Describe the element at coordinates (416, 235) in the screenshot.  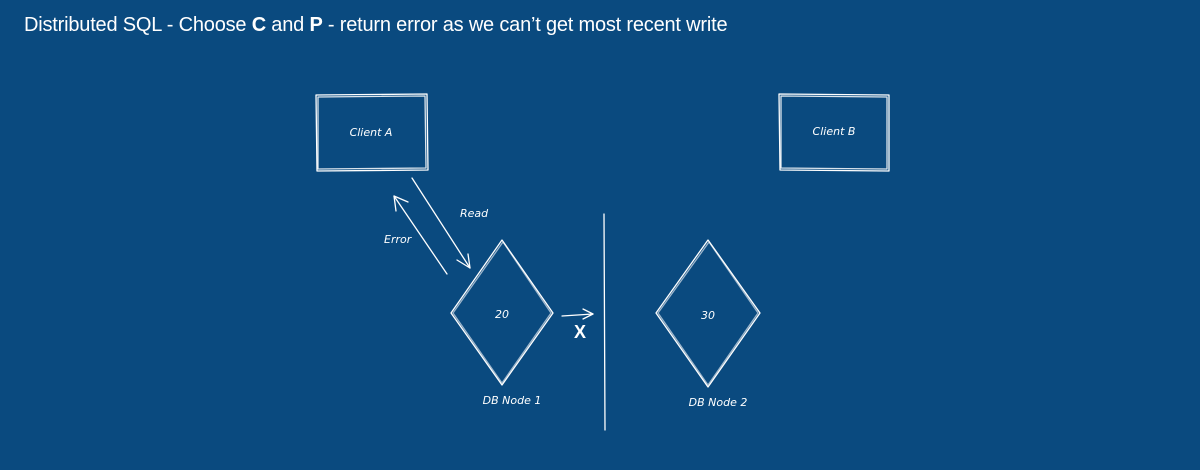
I see `error-arrow: Error` at that location.